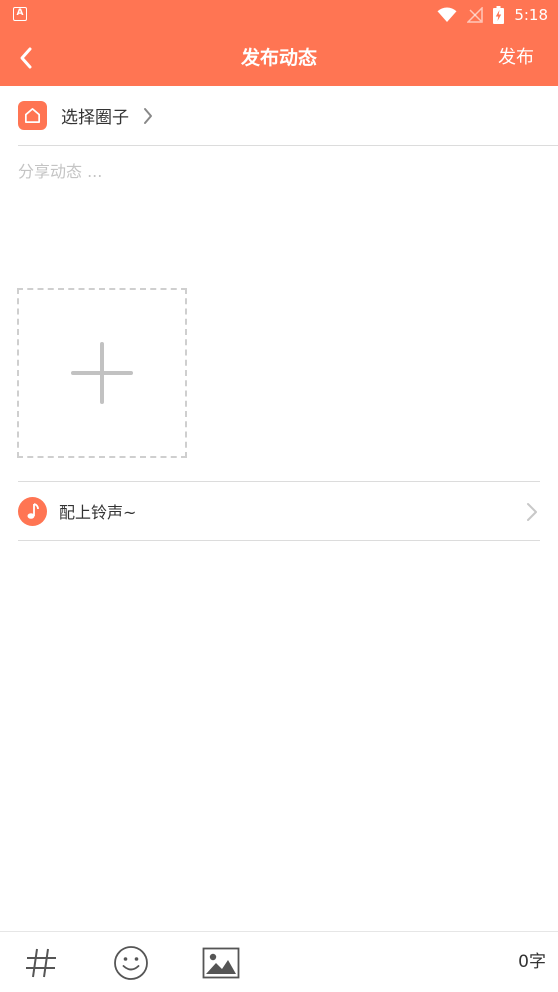  I want to click on page-title: 发布动态, so click(278, 58).